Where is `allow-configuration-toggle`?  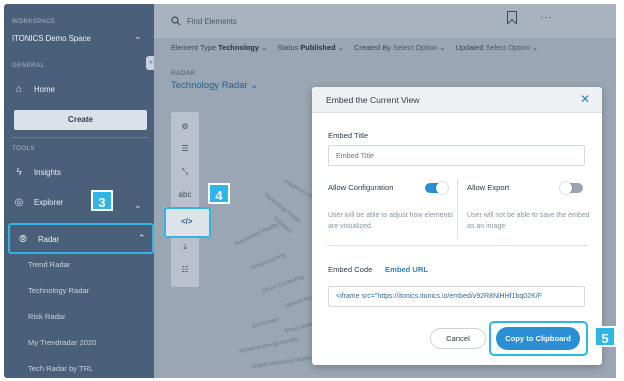 allow-configuration-toggle is located at coordinates (436, 188).